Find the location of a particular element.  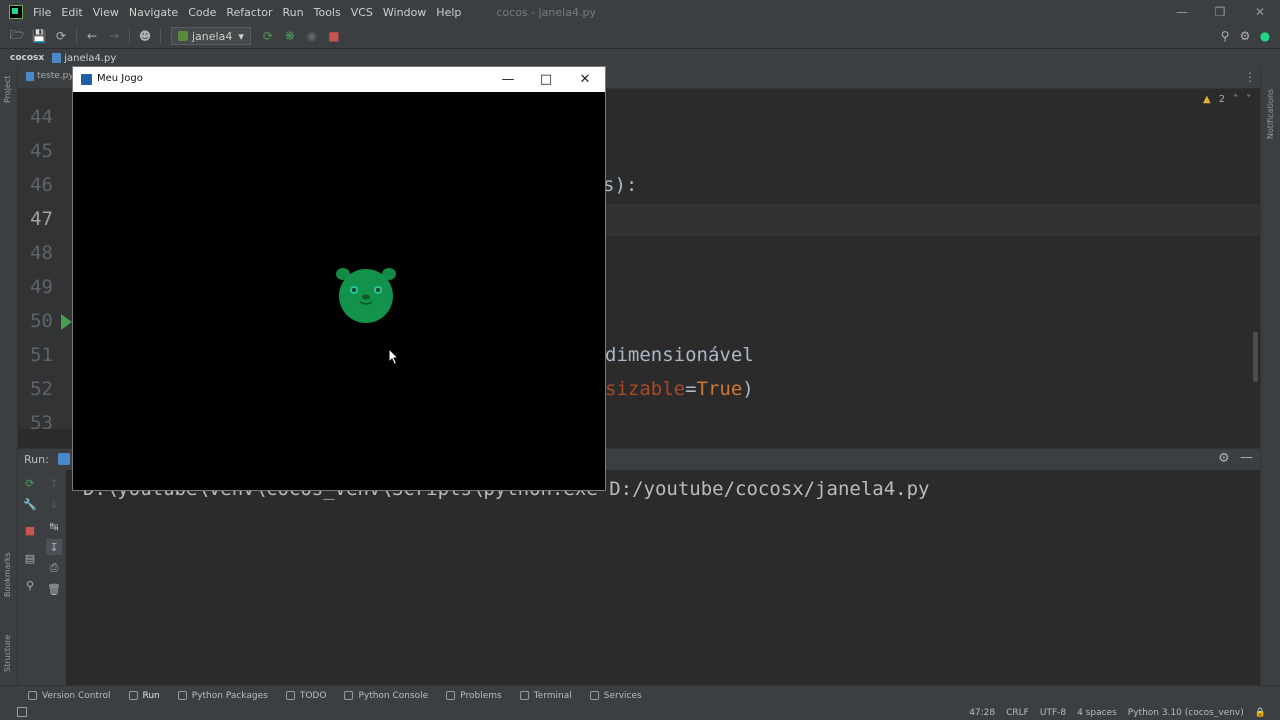

down-arrow-icon: ↓ is located at coordinates (54, 504).